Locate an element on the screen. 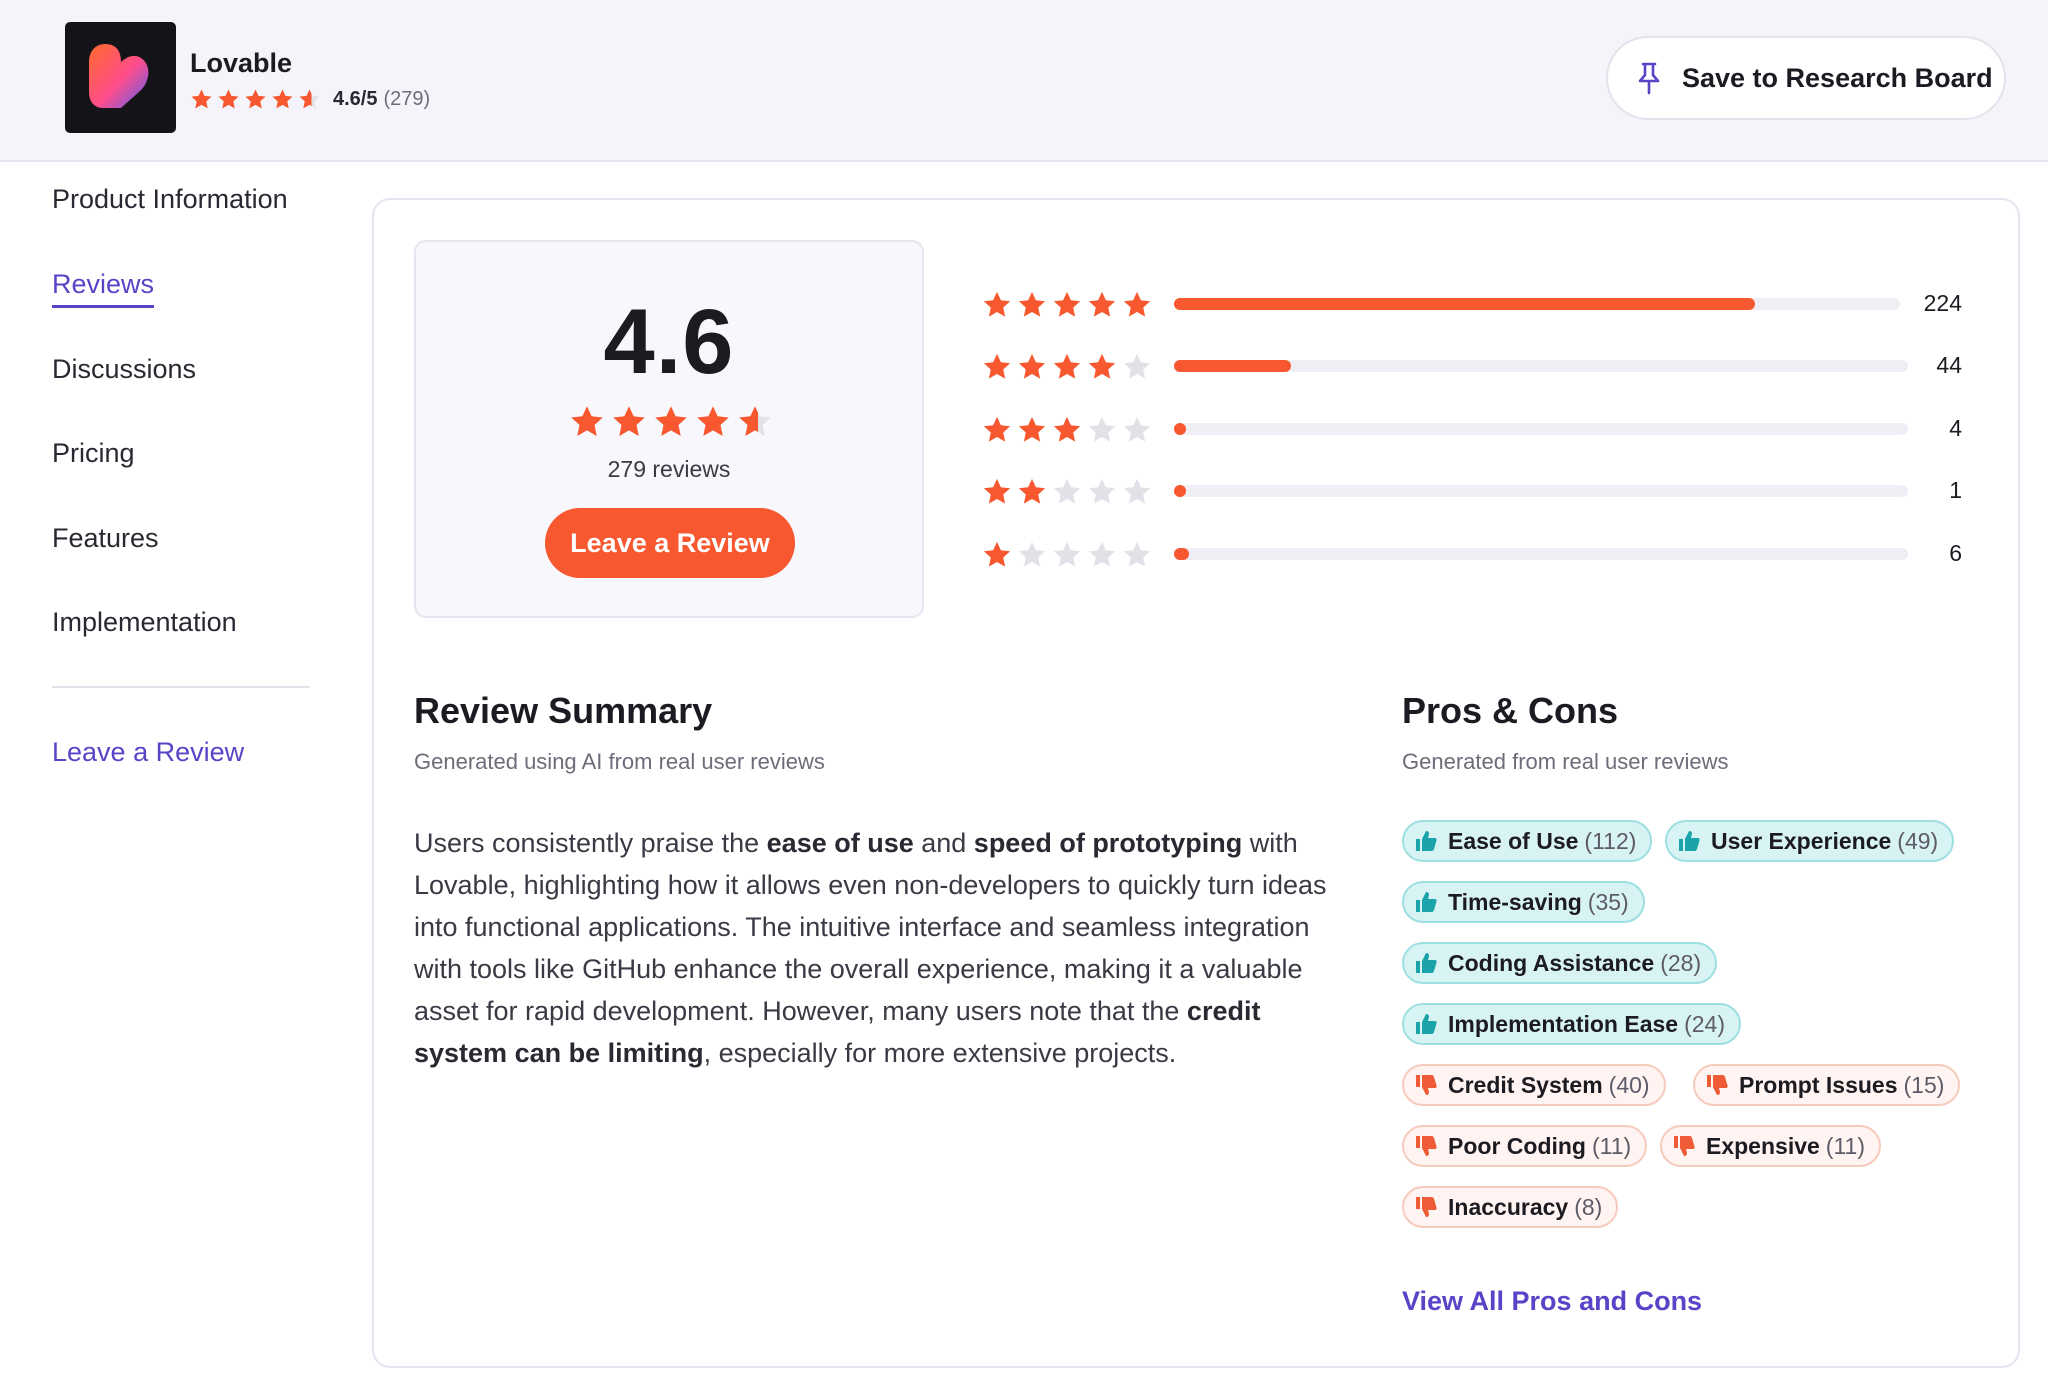  con-chip-inaccuracy: Inaccuracy (8) is located at coordinates (1510, 1207).